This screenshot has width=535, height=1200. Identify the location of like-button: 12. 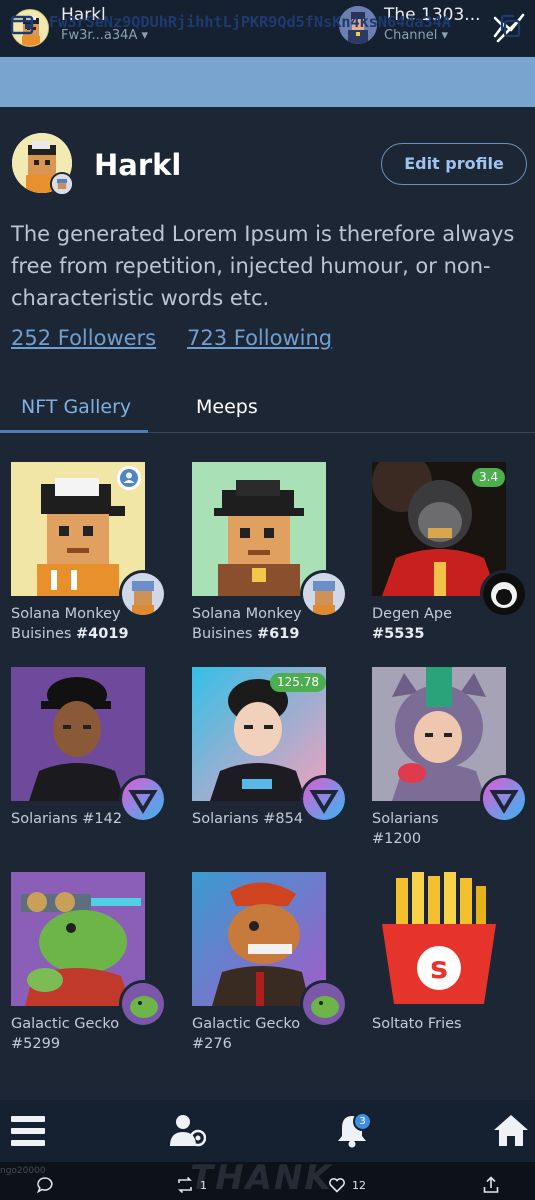
(347, 1185).